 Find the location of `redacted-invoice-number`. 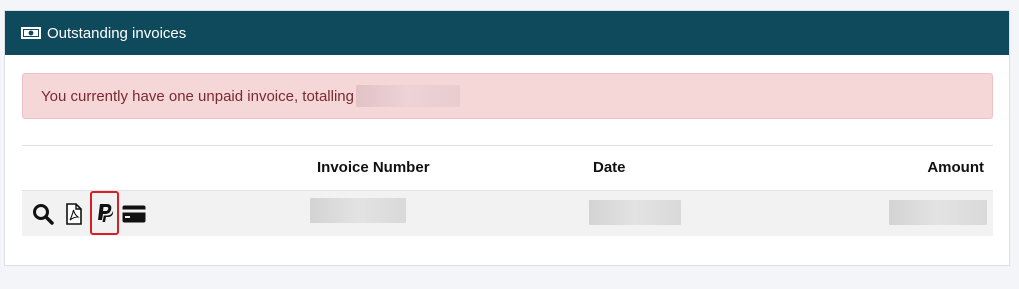

redacted-invoice-number is located at coordinates (358, 210).